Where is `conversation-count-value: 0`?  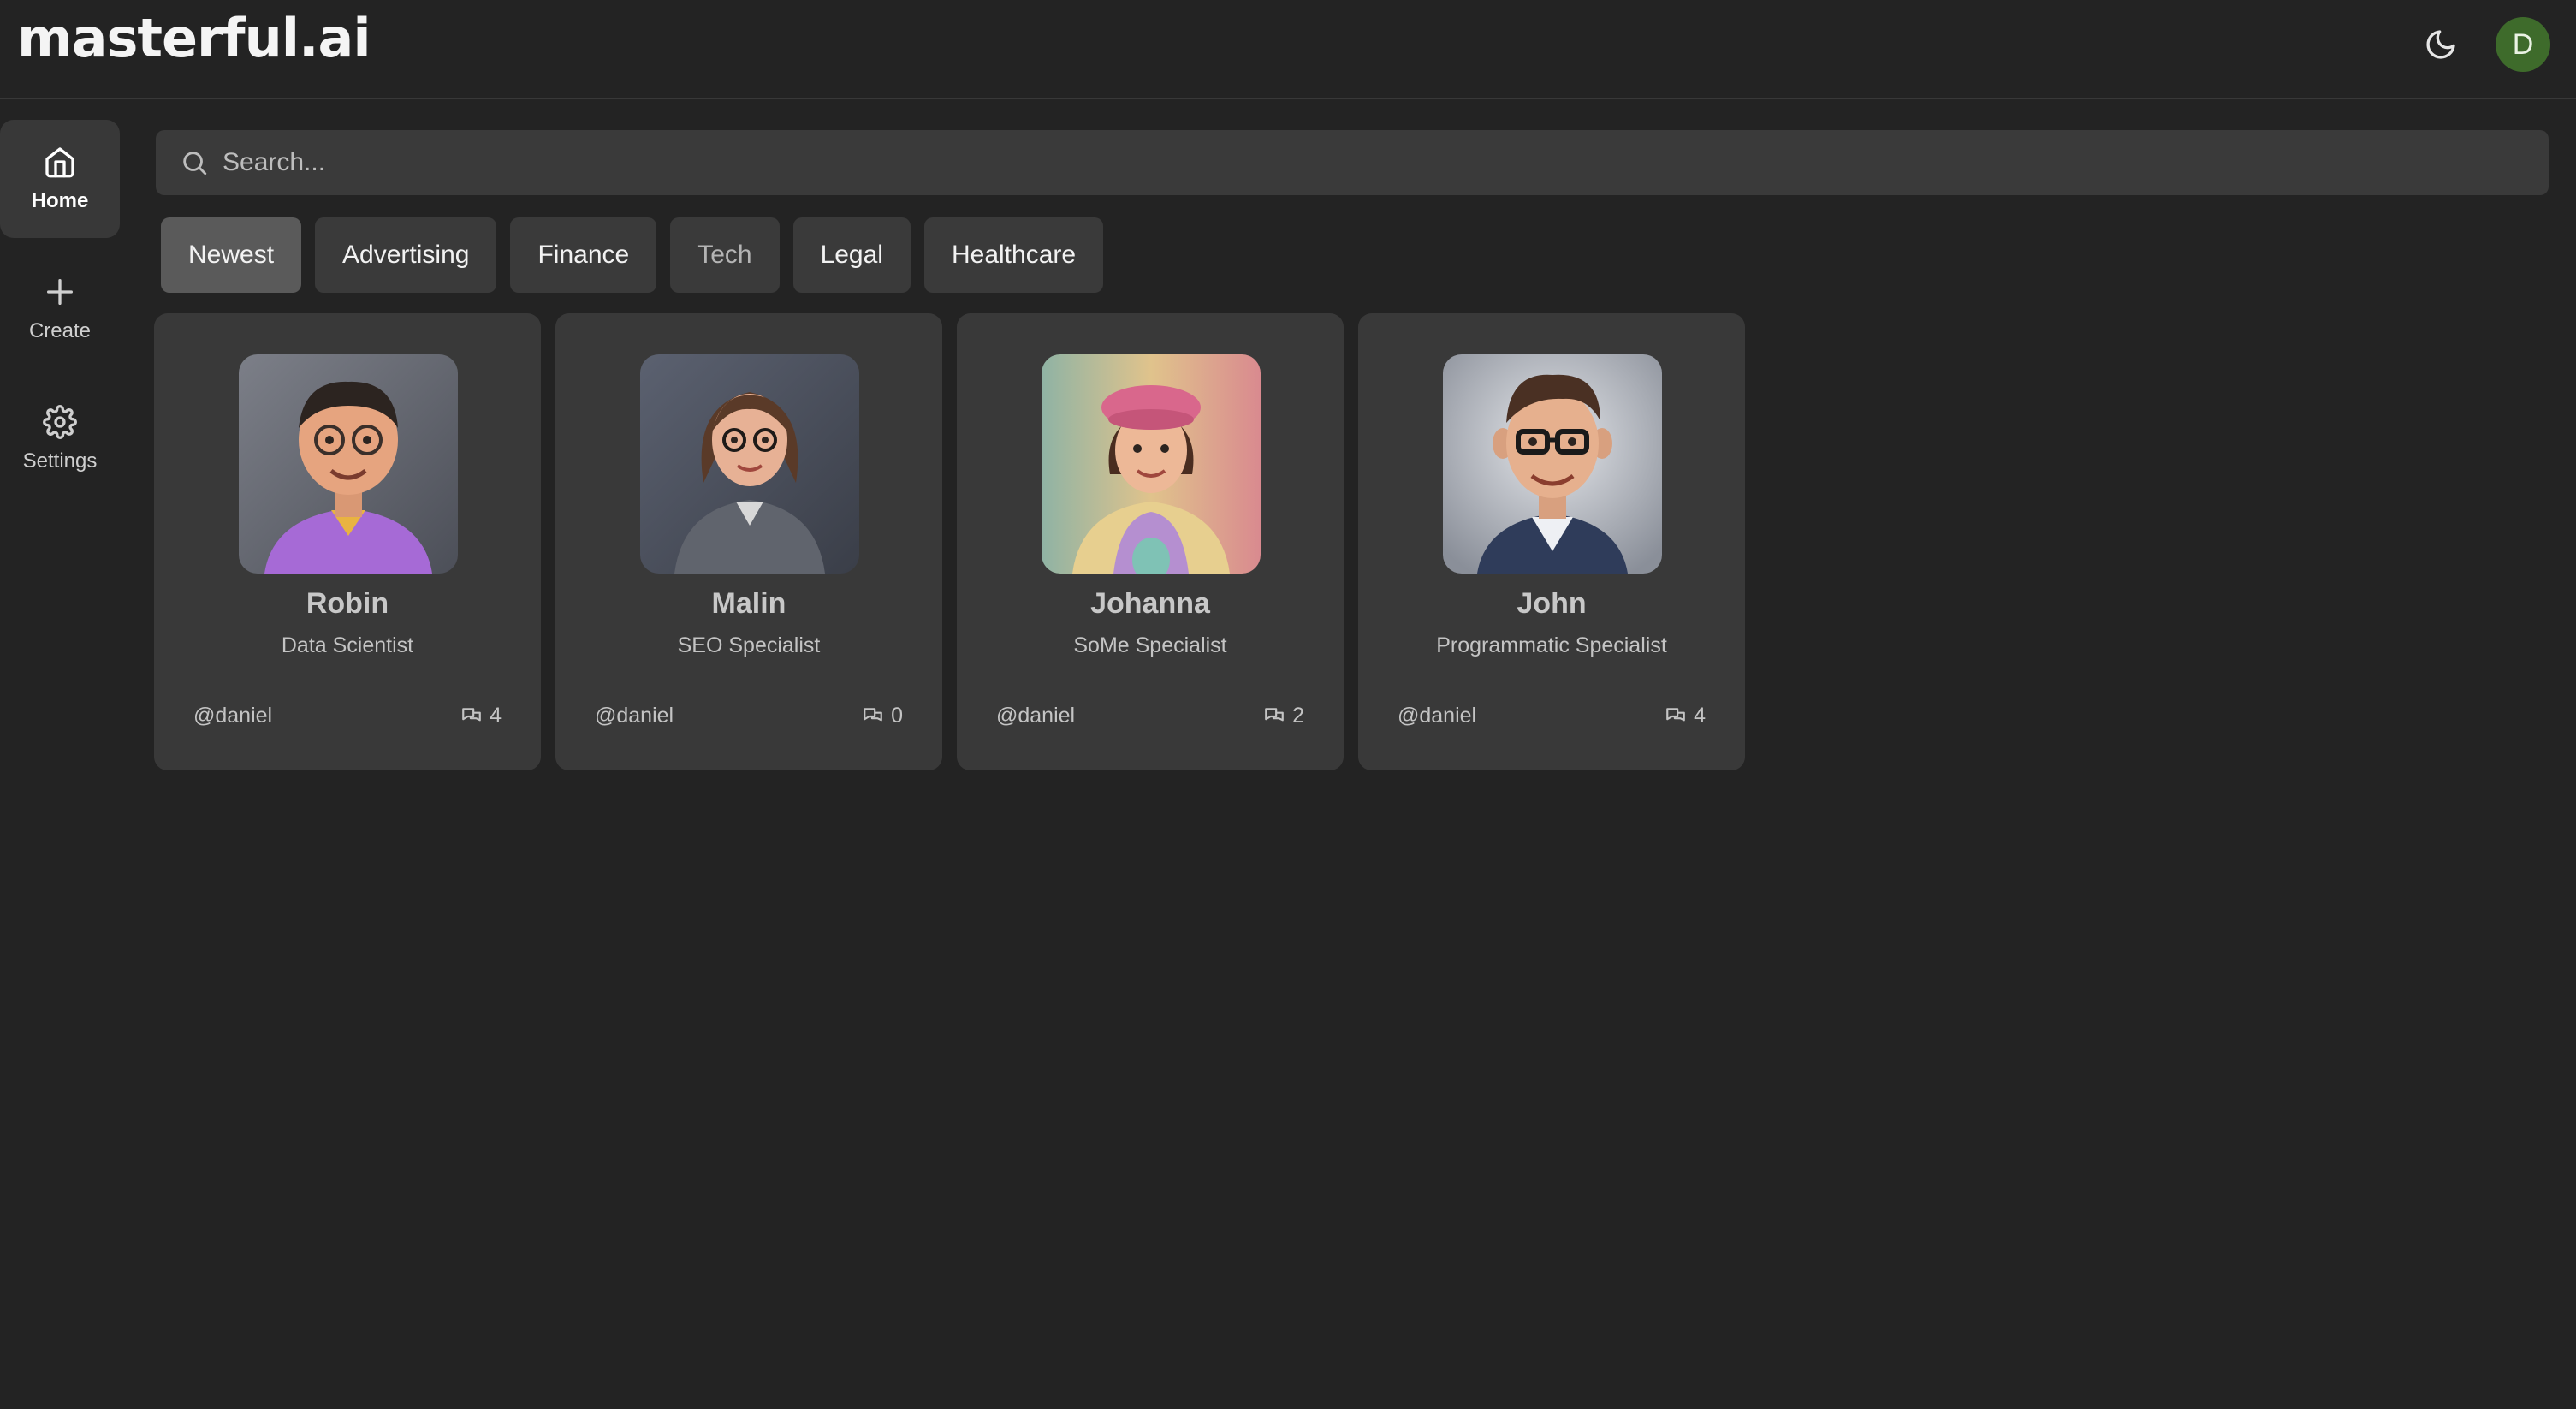
conversation-count-value: 0 is located at coordinates (897, 716).